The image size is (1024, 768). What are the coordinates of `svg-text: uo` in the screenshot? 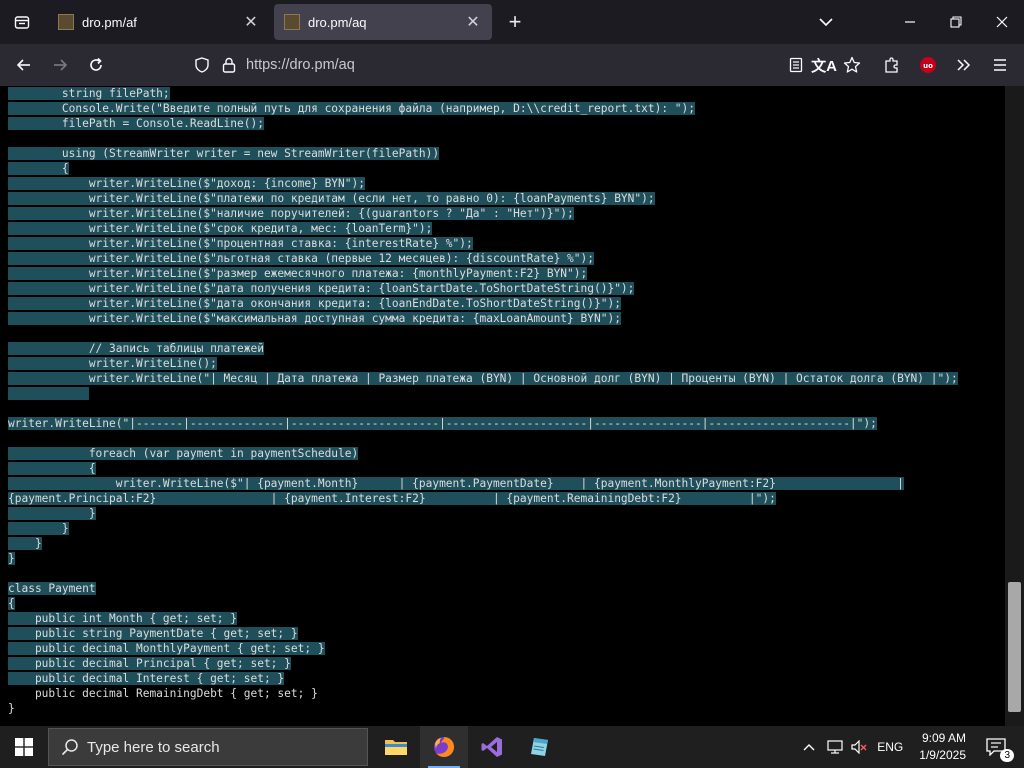 It's located at (928, 66).